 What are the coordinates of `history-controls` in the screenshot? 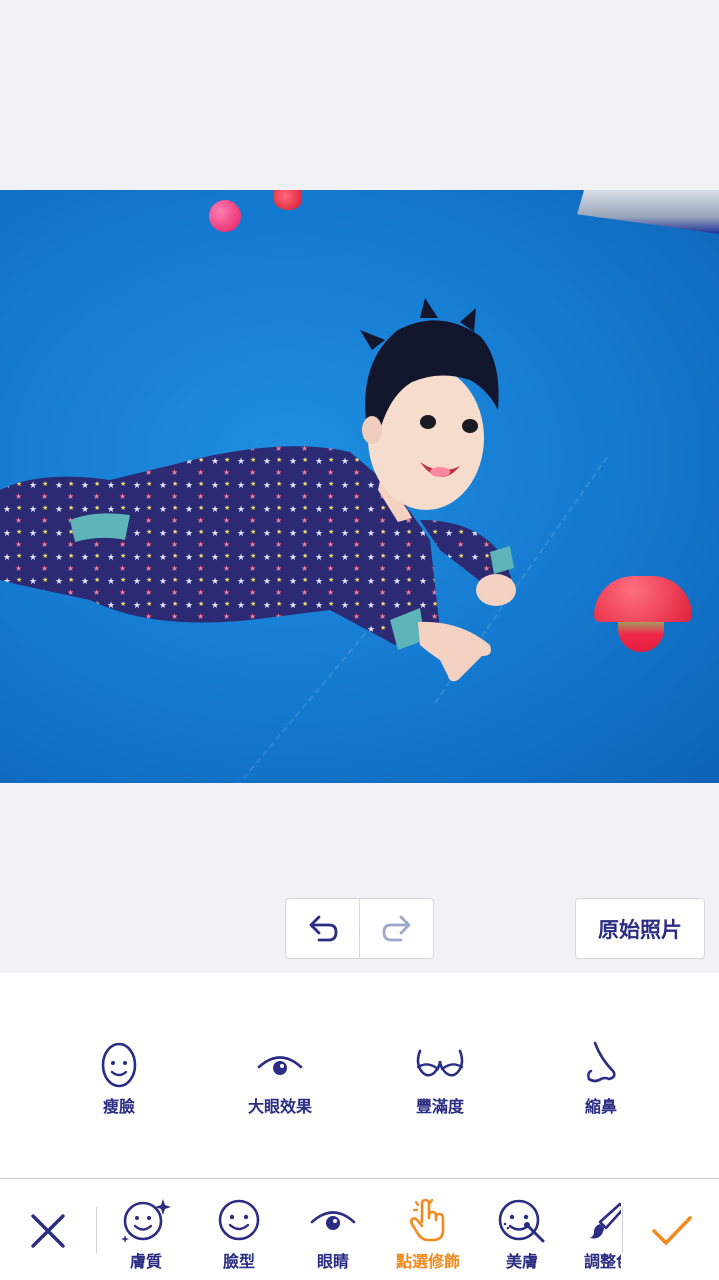 It's located at (359, 928).